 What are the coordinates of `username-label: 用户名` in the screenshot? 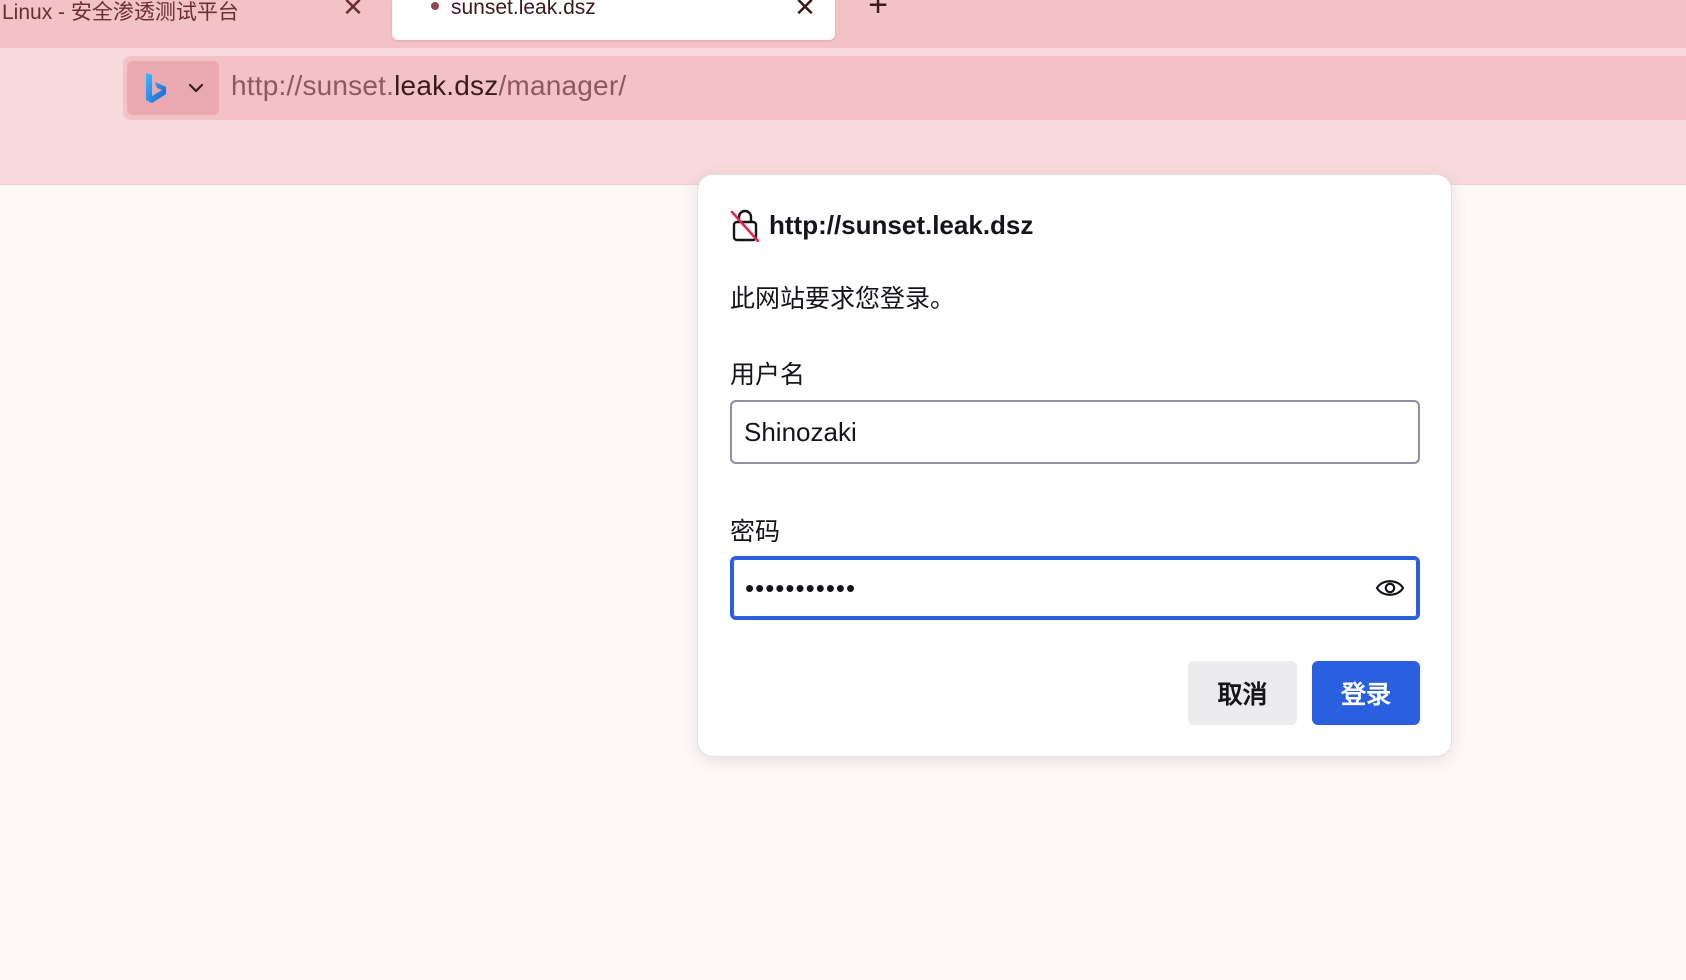 It's located at (768, 375).